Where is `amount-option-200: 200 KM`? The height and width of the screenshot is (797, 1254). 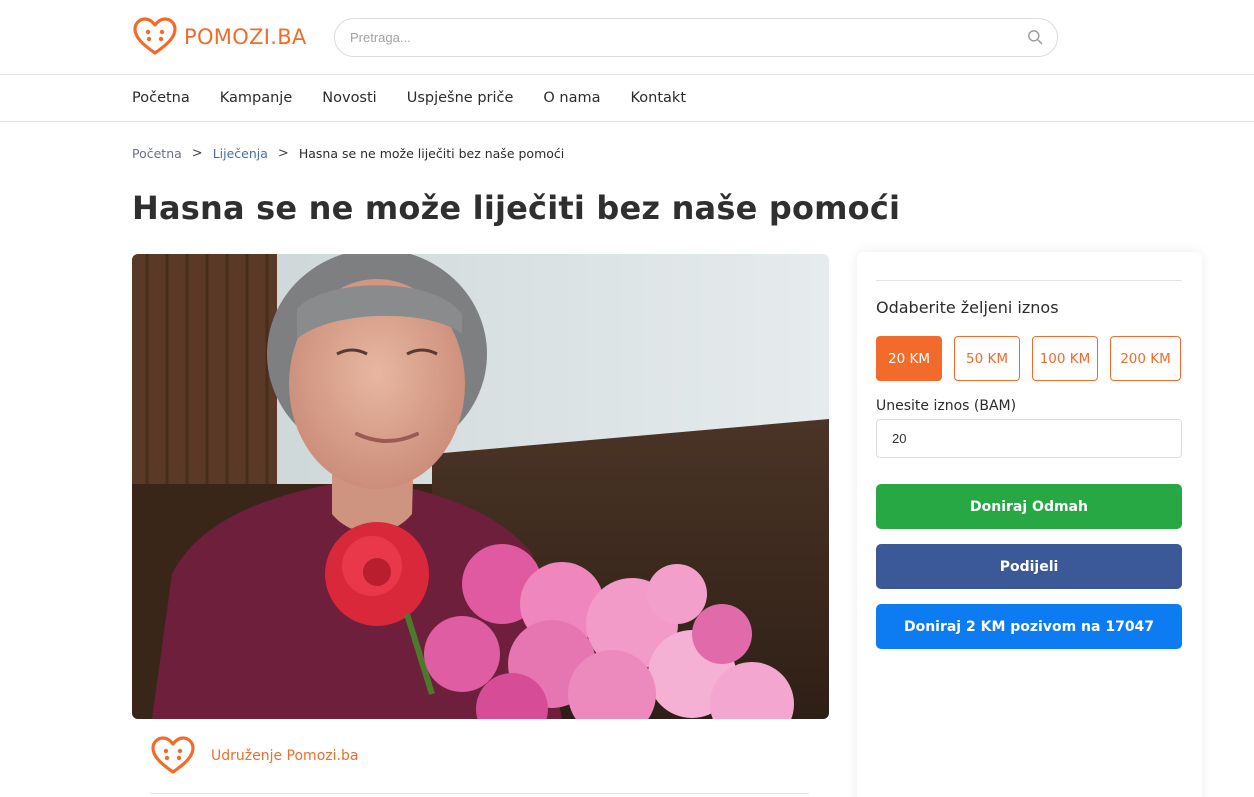 amount-option-200: 200 KM is located at coordinates (1145, 358).